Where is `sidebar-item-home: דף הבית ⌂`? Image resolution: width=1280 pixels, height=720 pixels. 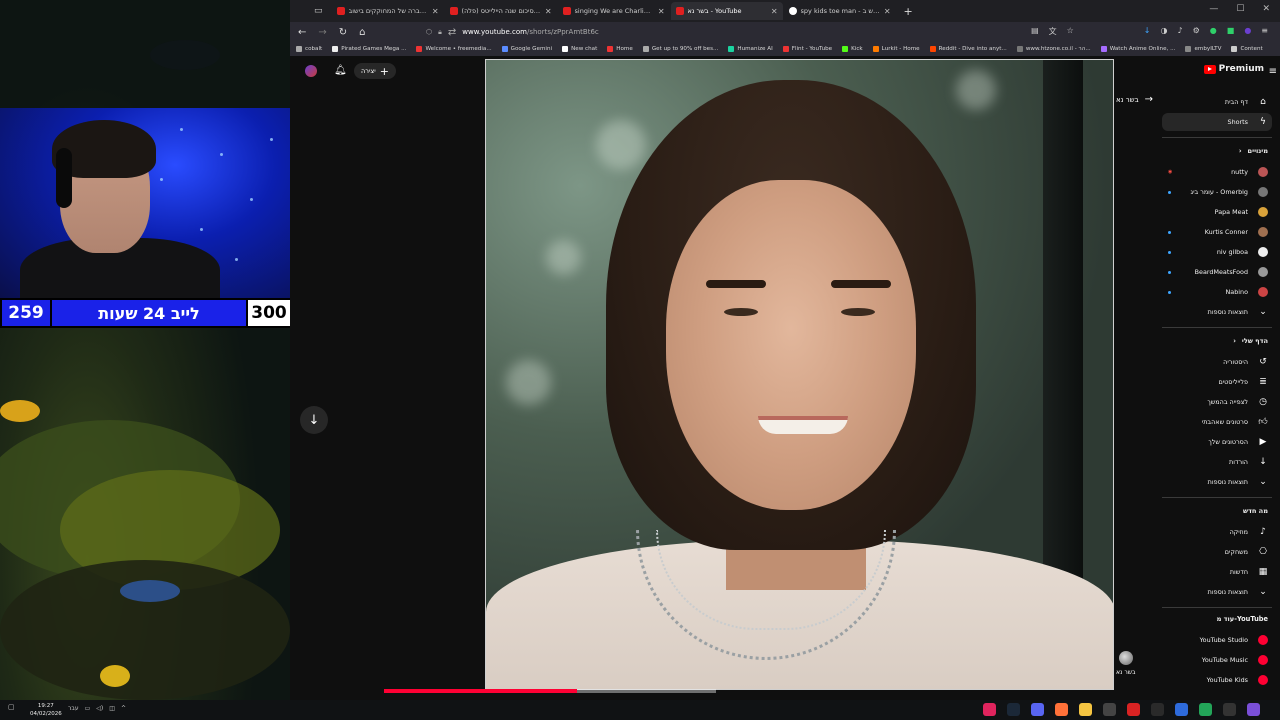 sidebar-item-home: דף הבית ⌂ is located at coordinates (1217, 102).